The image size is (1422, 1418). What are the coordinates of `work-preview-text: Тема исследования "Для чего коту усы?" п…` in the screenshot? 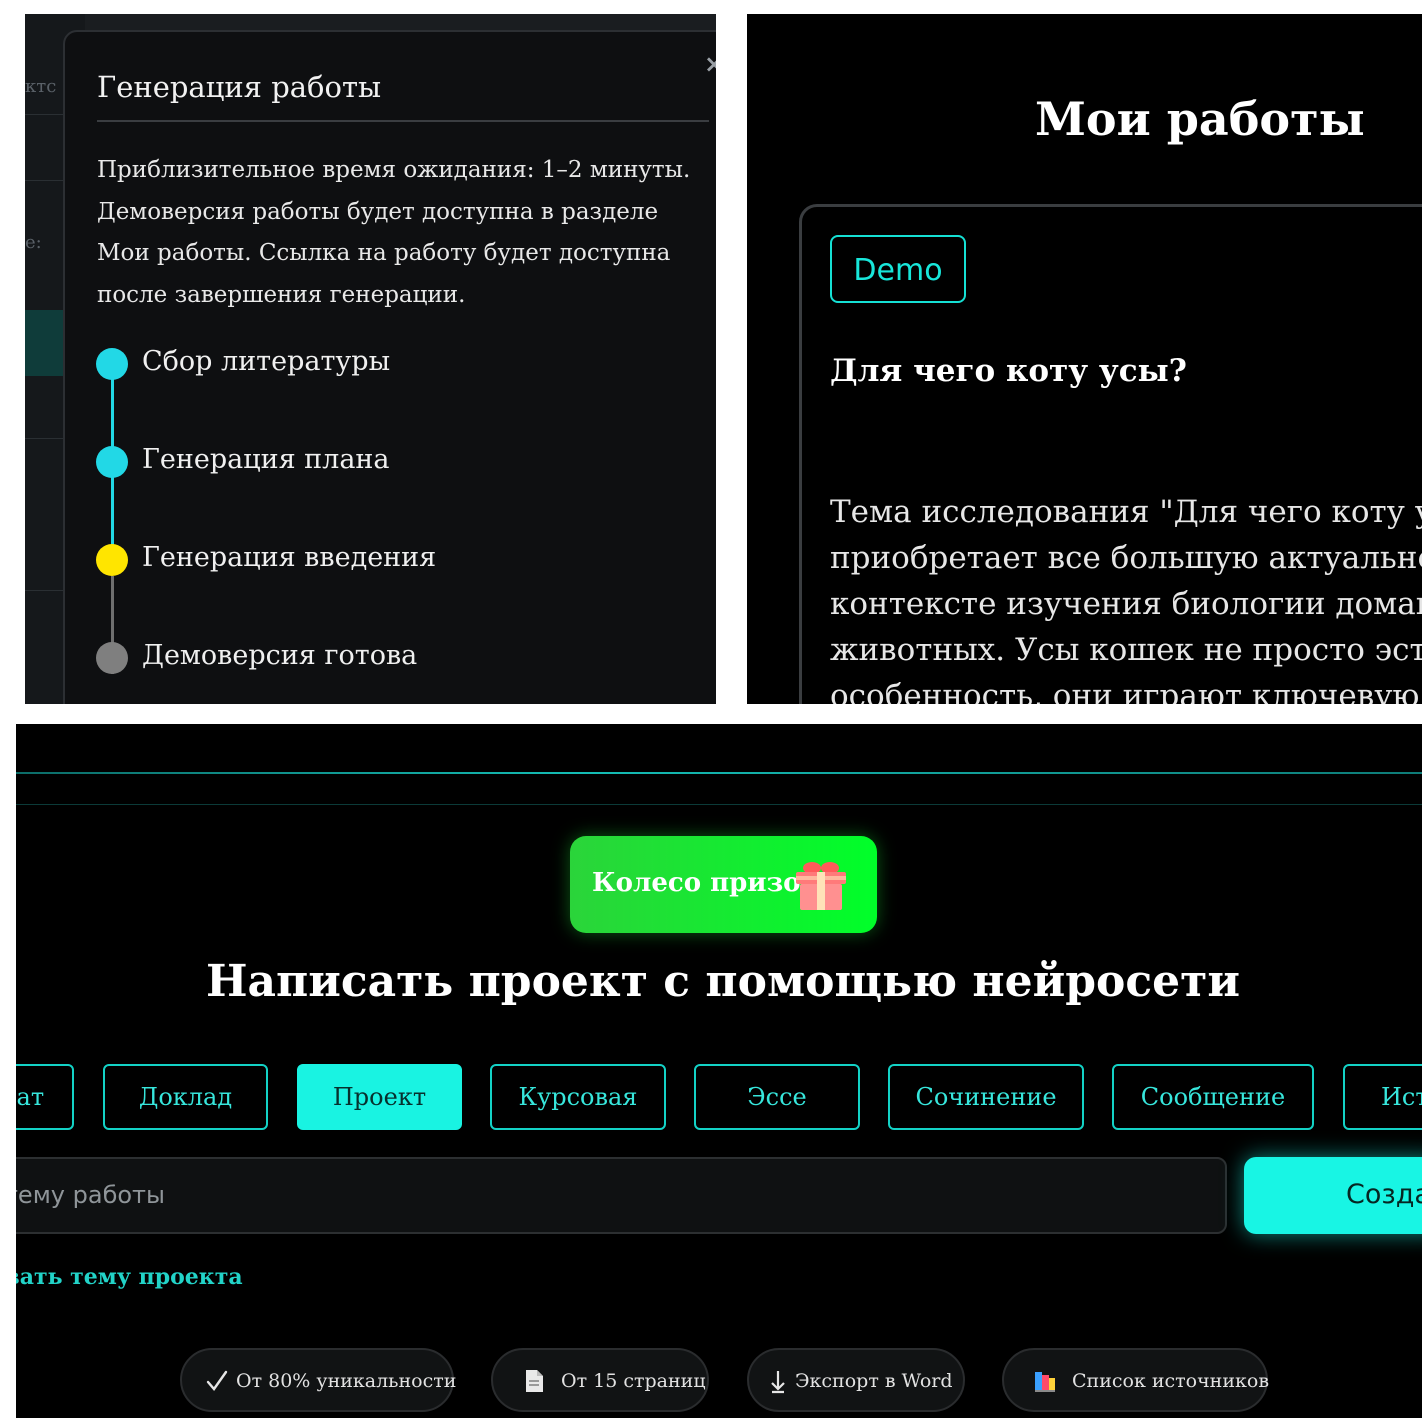 It's located at (1126, 596).